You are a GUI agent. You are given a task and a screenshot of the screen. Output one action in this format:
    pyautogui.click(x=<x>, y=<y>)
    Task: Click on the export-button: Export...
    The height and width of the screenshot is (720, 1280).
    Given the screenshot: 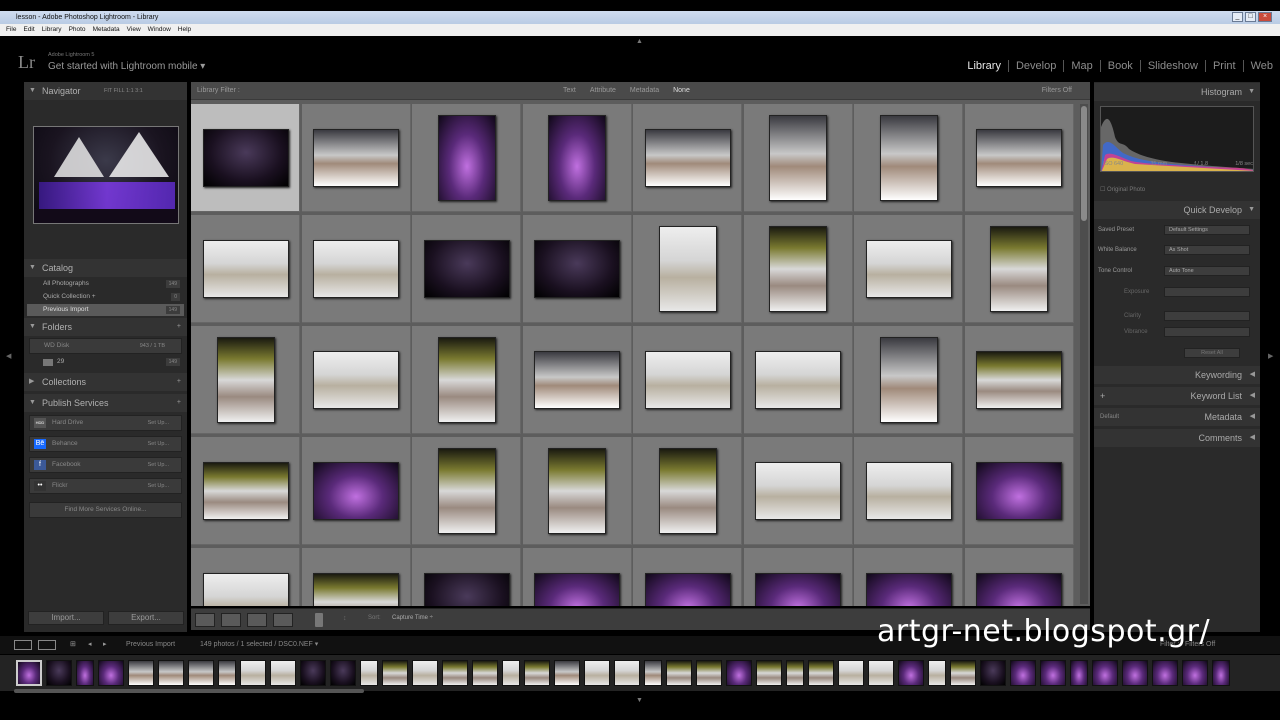 What is the action you would take?
    pyautogui.click(x=146, y=618)
    